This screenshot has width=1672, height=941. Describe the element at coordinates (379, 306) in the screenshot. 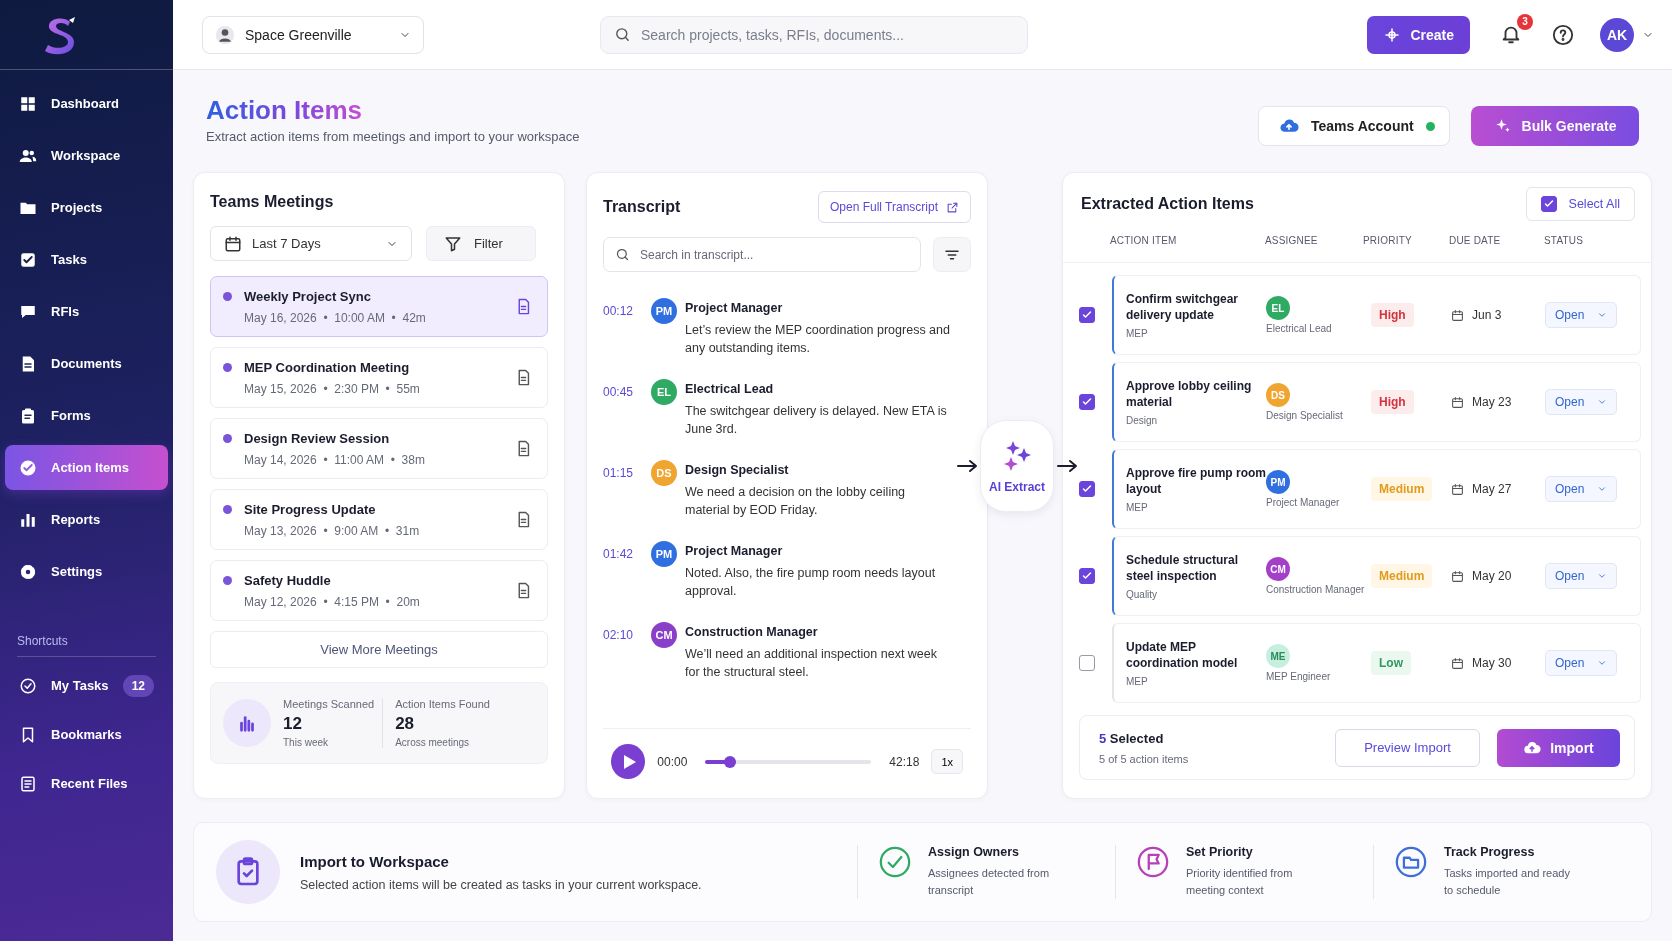

I see `meeting-card: Weekly Project Sync May 16, 2026 • 10:00 AM • 42m` at that location.